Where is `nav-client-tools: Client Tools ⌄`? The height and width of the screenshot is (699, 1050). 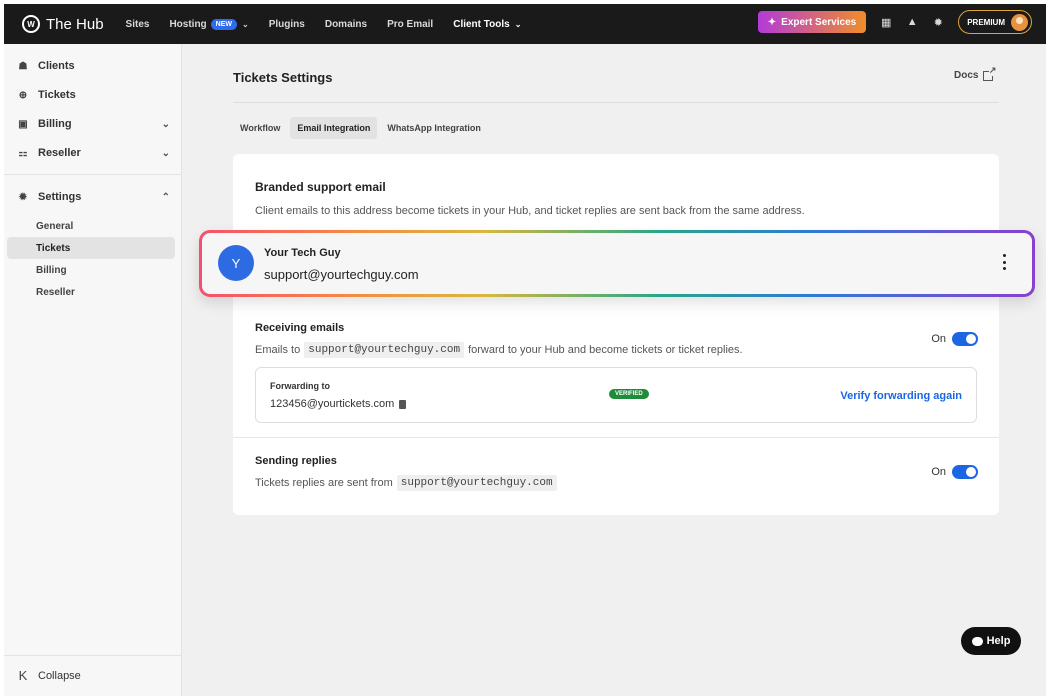
nav-client-tools: Client Tools ⌄ is located at coordinates (487, 24).